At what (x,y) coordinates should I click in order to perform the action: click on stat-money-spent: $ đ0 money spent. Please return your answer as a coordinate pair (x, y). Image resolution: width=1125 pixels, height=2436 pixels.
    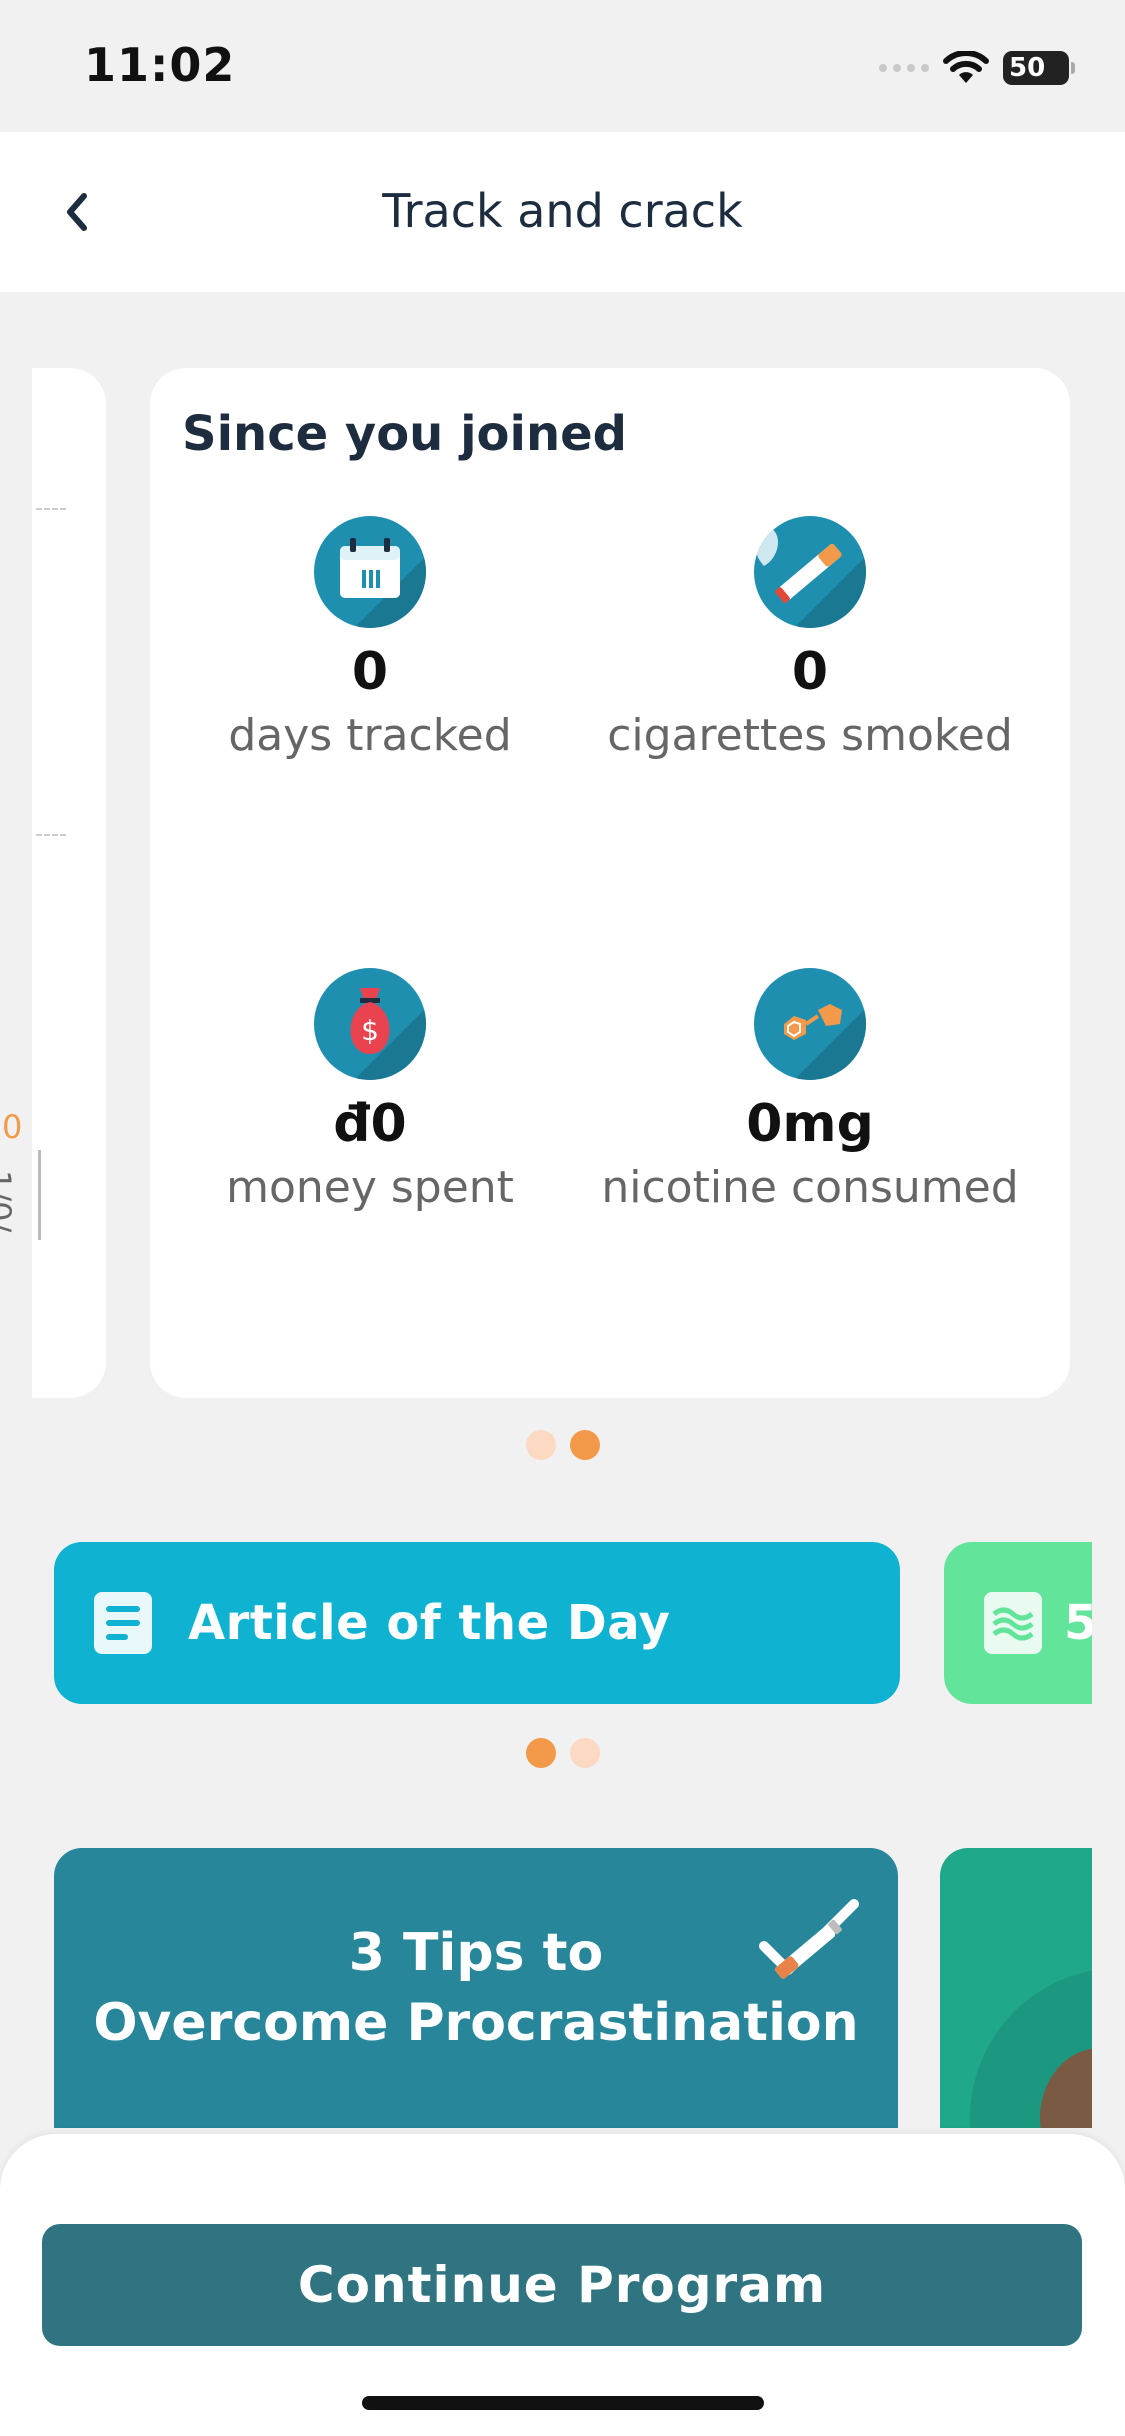
    Looking at the image, I should click on (370, 1090).